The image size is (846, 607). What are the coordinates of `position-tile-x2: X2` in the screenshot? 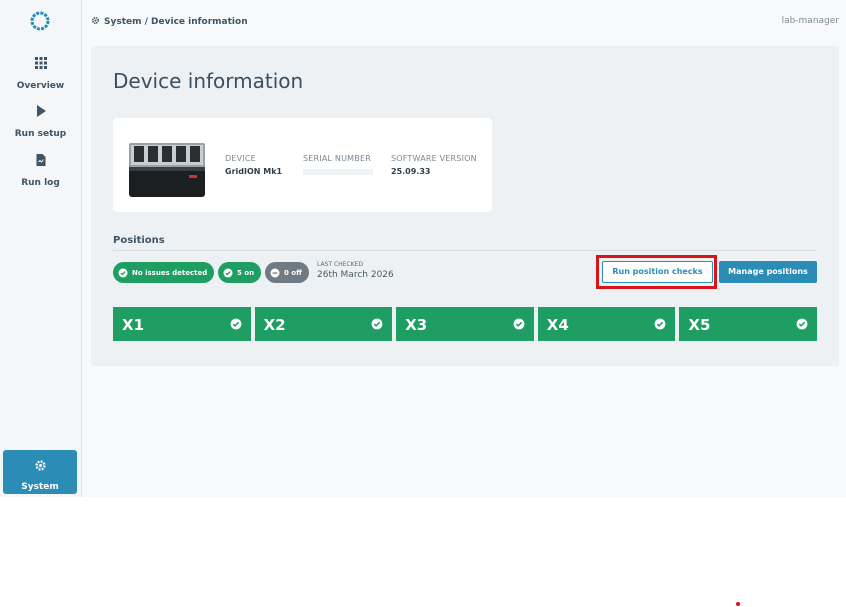 It's located at (323, 324).